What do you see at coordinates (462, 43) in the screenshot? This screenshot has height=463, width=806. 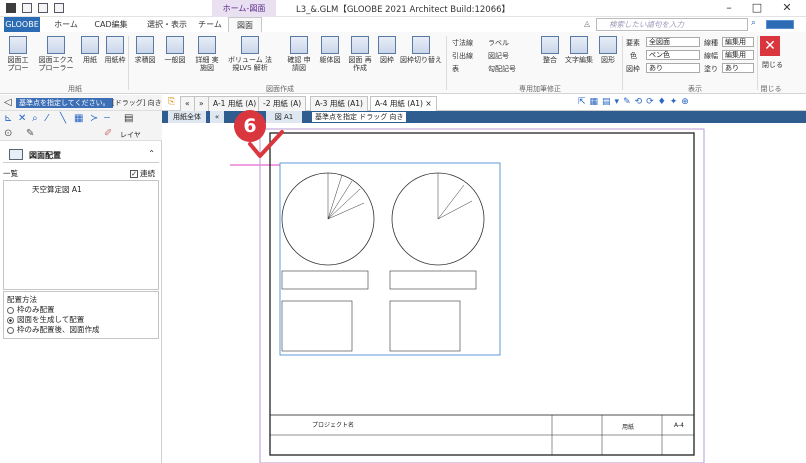 I see `dim-line-button: 寸法線` at bounding box center [462, 43].